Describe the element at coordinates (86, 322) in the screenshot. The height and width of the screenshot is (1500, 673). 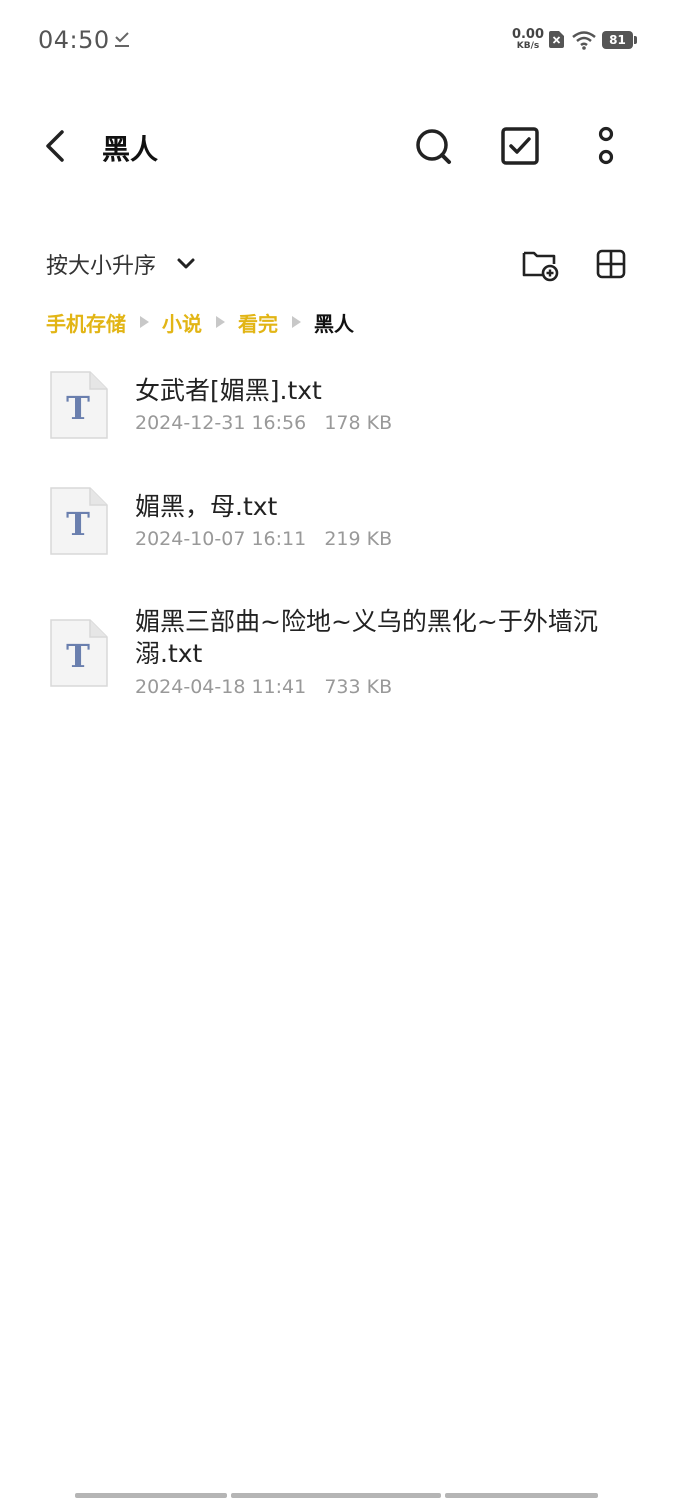
I see `breadcrumb-item-phone-storage: 手机存储` at that location.